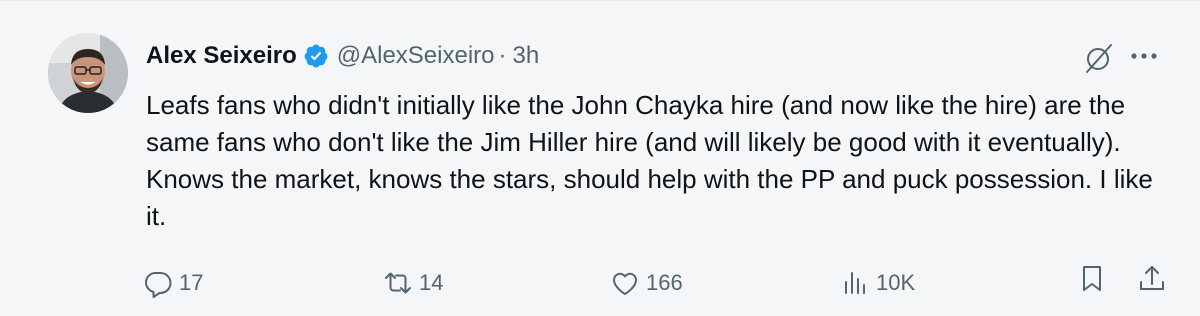  Describe the element at coordinates (855, 283) in the screenshot. I see `views-icon` at that location.